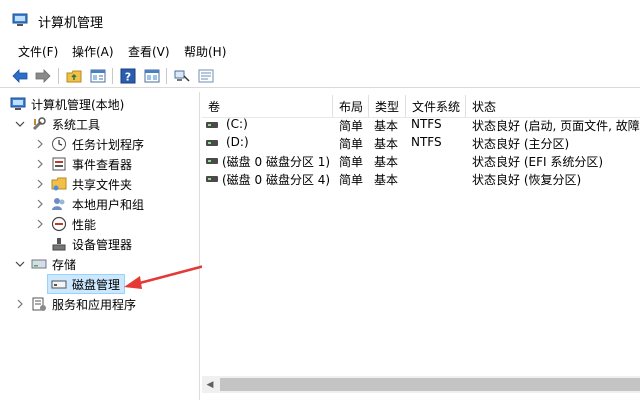 The image size is (640, 400). I want to click on column-header-layout: 布局, so click(351, 106).